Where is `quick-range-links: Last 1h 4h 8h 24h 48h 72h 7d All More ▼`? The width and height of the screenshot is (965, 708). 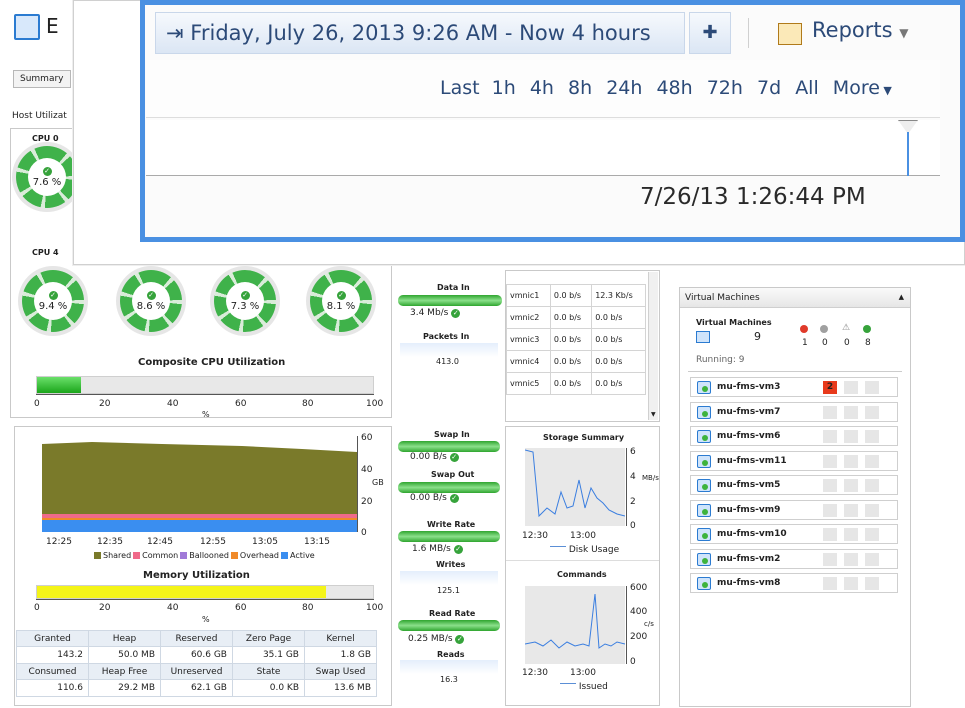
quick-range-links: Last 1h 4h 8h 24h 48h 72h 7d All More ▼ is located at coordinates (666, 88).